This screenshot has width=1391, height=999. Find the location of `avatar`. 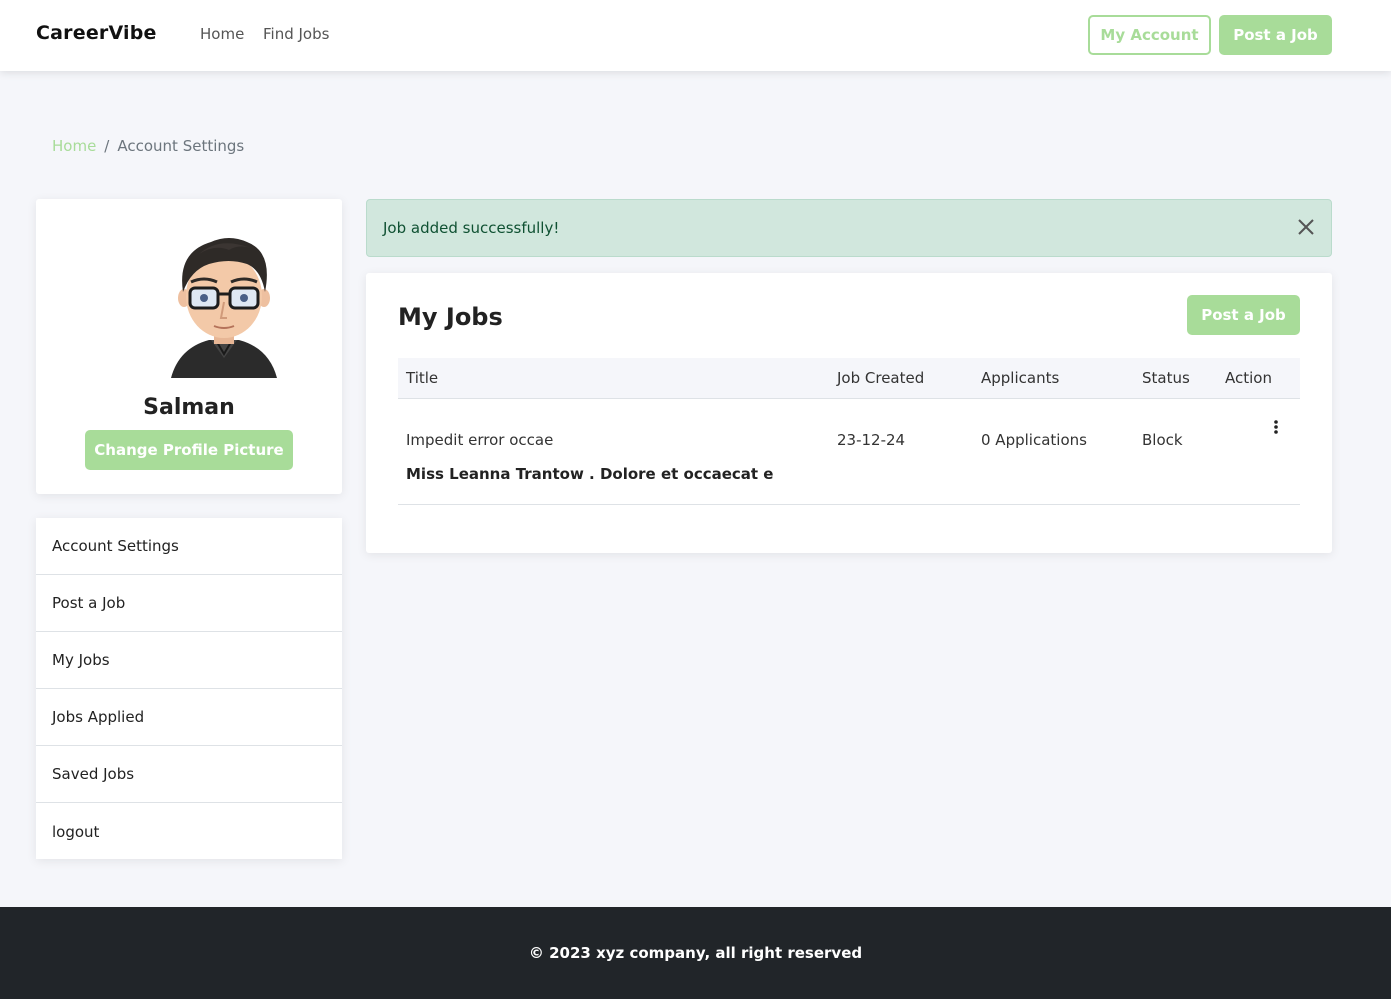

avatar is located at coordinates (224, 308).